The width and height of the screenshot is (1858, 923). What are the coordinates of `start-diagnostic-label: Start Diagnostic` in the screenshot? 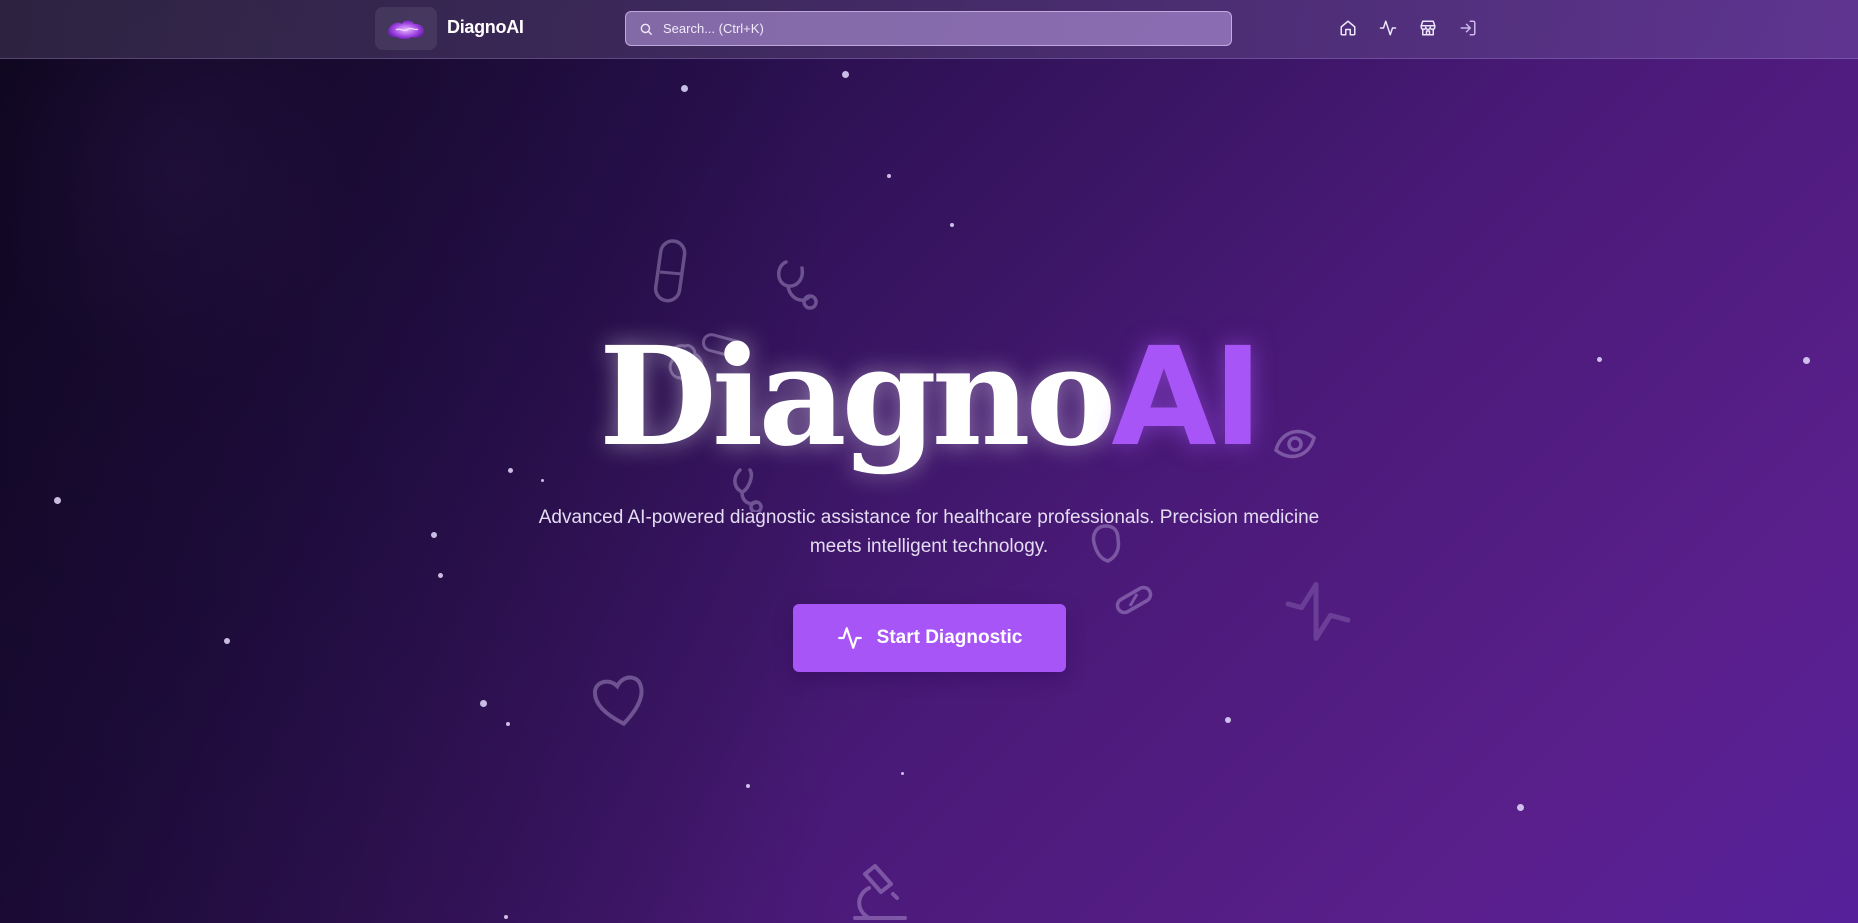 It's located at (949, 637).